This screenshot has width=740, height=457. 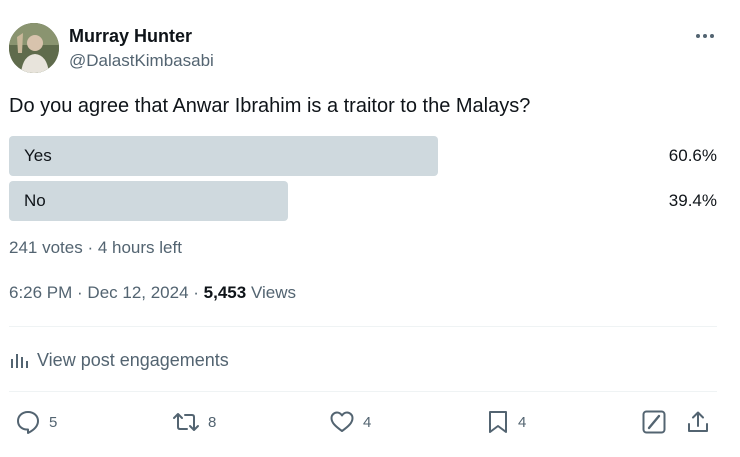 What do you see at coordinates (133, 359) in the screenshot?
I see `view-engagements-label: View post engagements` at bounding box center [133, 359].